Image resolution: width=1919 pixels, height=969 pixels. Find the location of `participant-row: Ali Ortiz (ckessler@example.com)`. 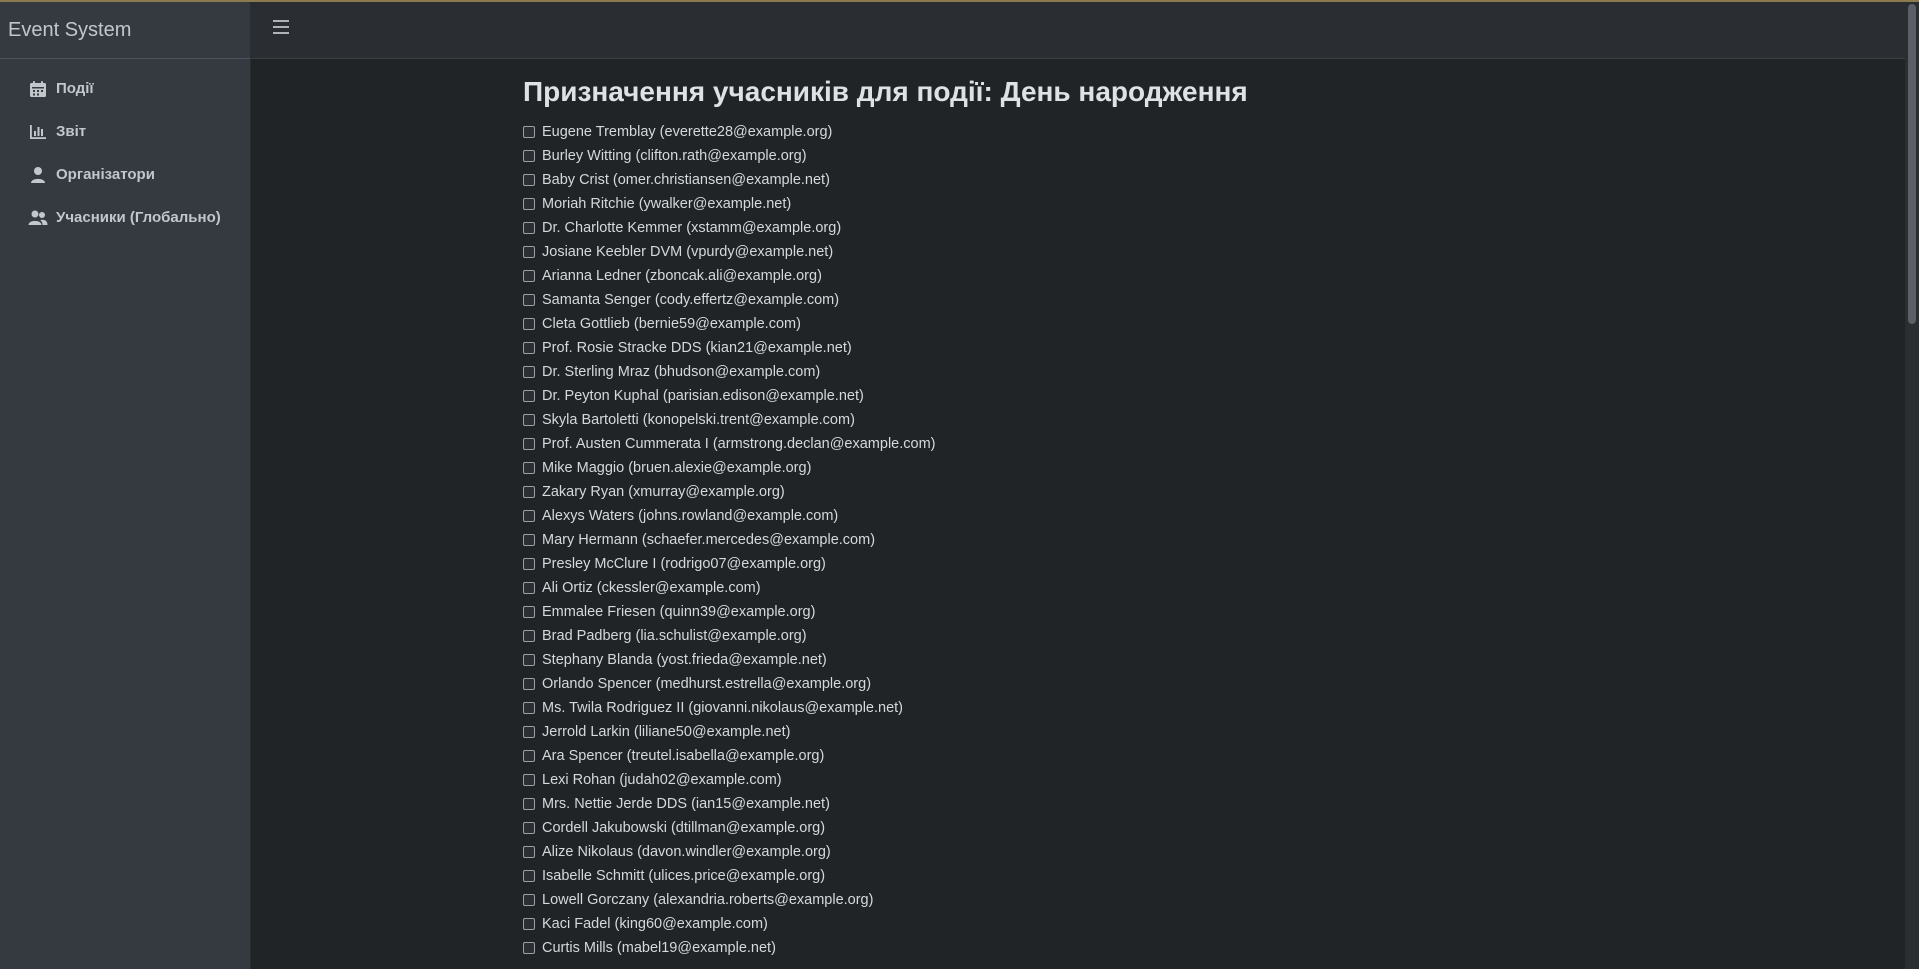

participant-row: Ali Ortiz (ckessler@example.com) is located at coordinates (1173, 588).